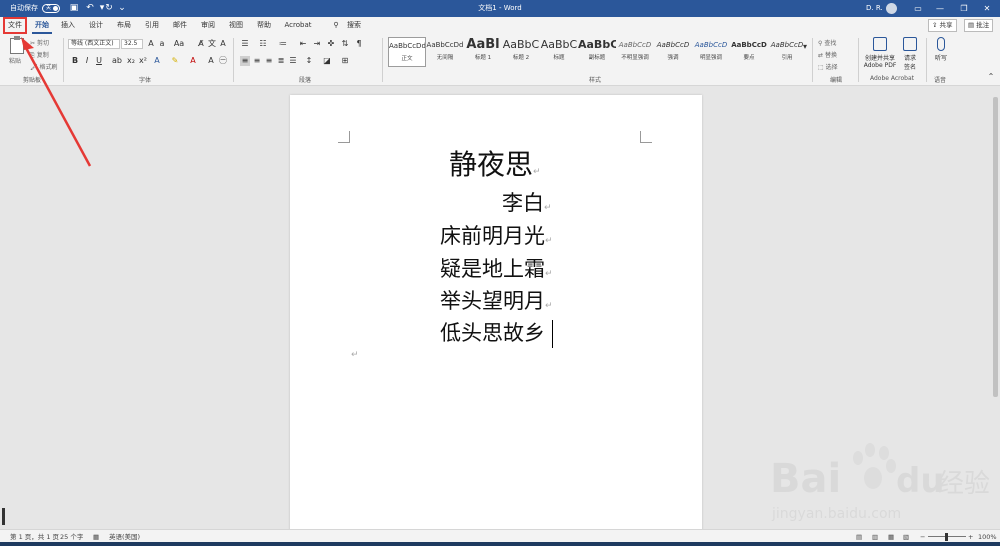 This screenshot has width=1000, height=546. Describe the element at coordinates (3, 516) in the screenshot. I see `left-edge-mark` at that location.